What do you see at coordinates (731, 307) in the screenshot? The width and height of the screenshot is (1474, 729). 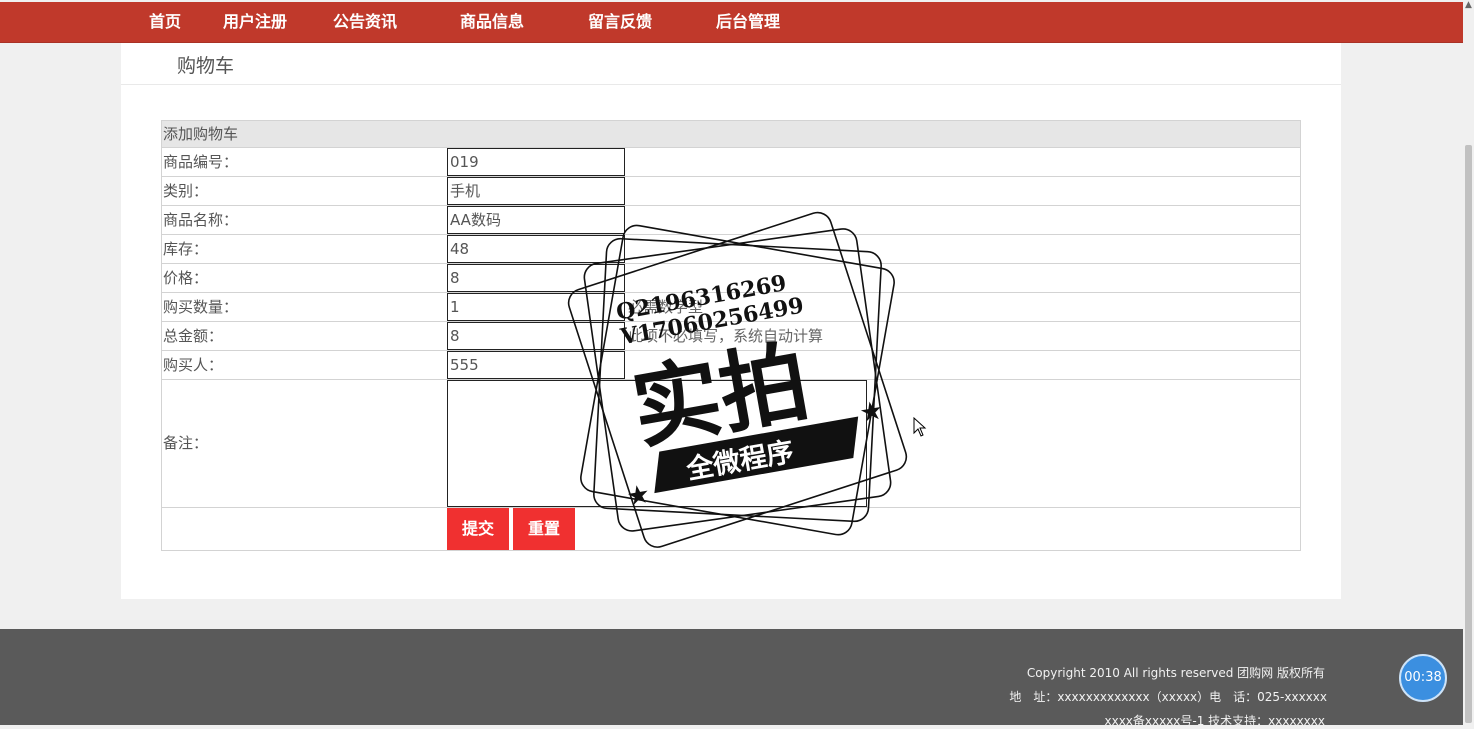 I see `form-row-quantity: 购买数量： 1 必需数字型` at bounding box center [731, 307].